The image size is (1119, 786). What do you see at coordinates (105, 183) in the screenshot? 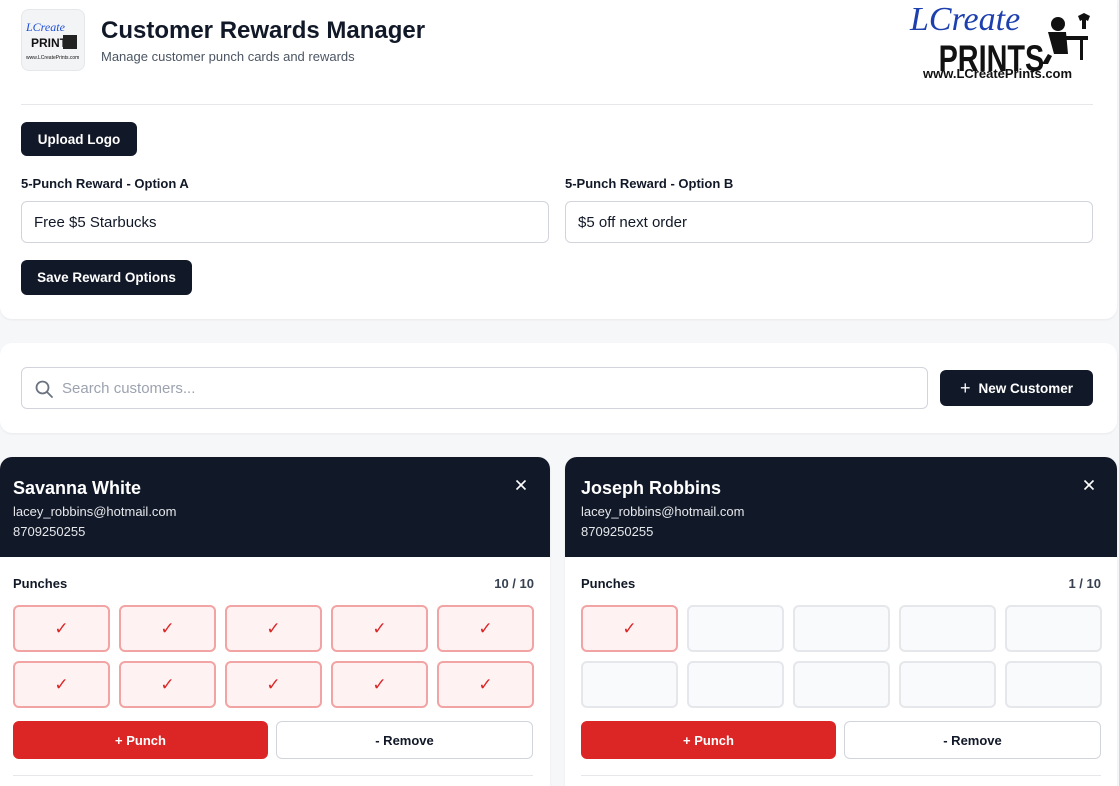
I see `option-a-label: 5-Punch Reward - Option A` at bounding box center [105, 183].